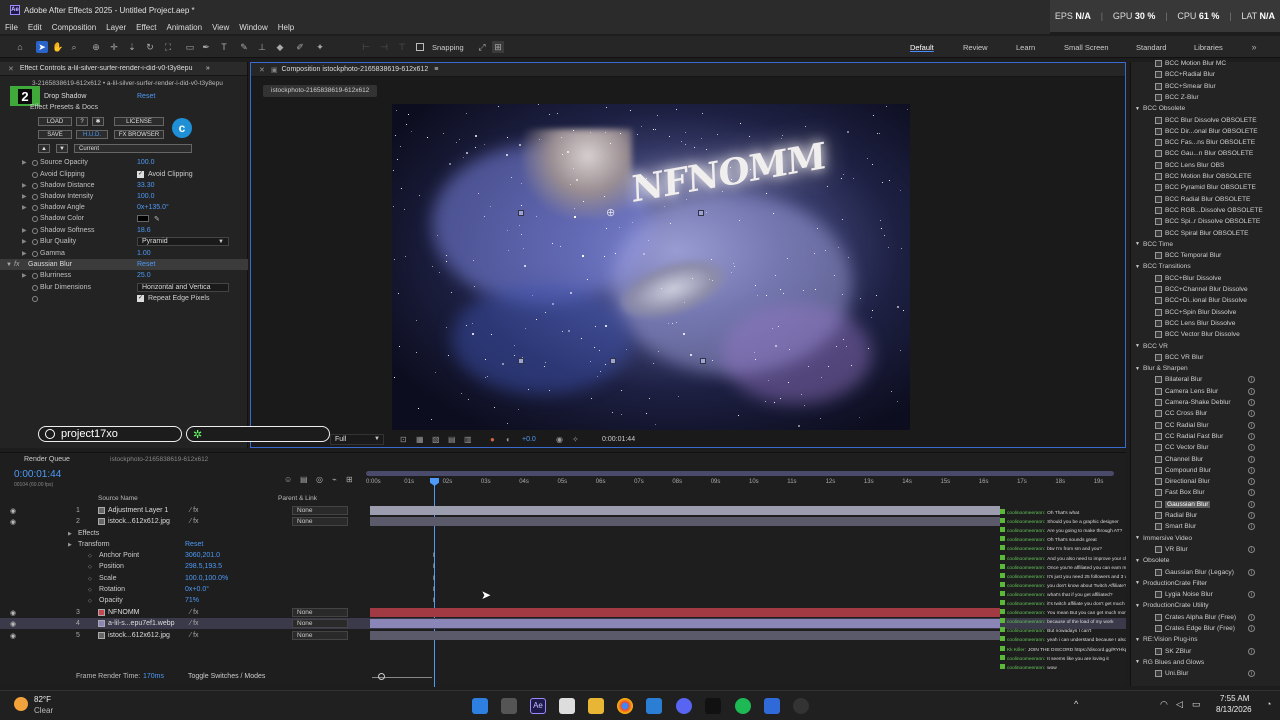  What do you see at coordinates (1205, 492) in the screenshot?
I see `fx-item: i Fast Box Blur` at bounding box center [1205, 492].